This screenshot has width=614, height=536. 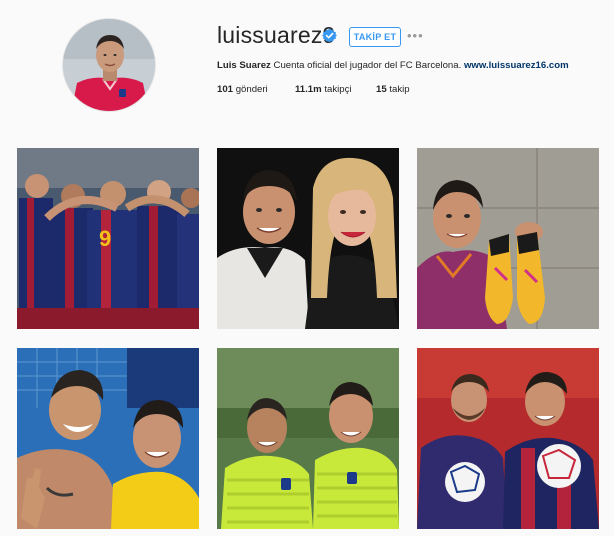 What do you see at coordinates (329, 35) in the screenshot?
I see `verified-badge-icon` at bounding box center [329, 35].